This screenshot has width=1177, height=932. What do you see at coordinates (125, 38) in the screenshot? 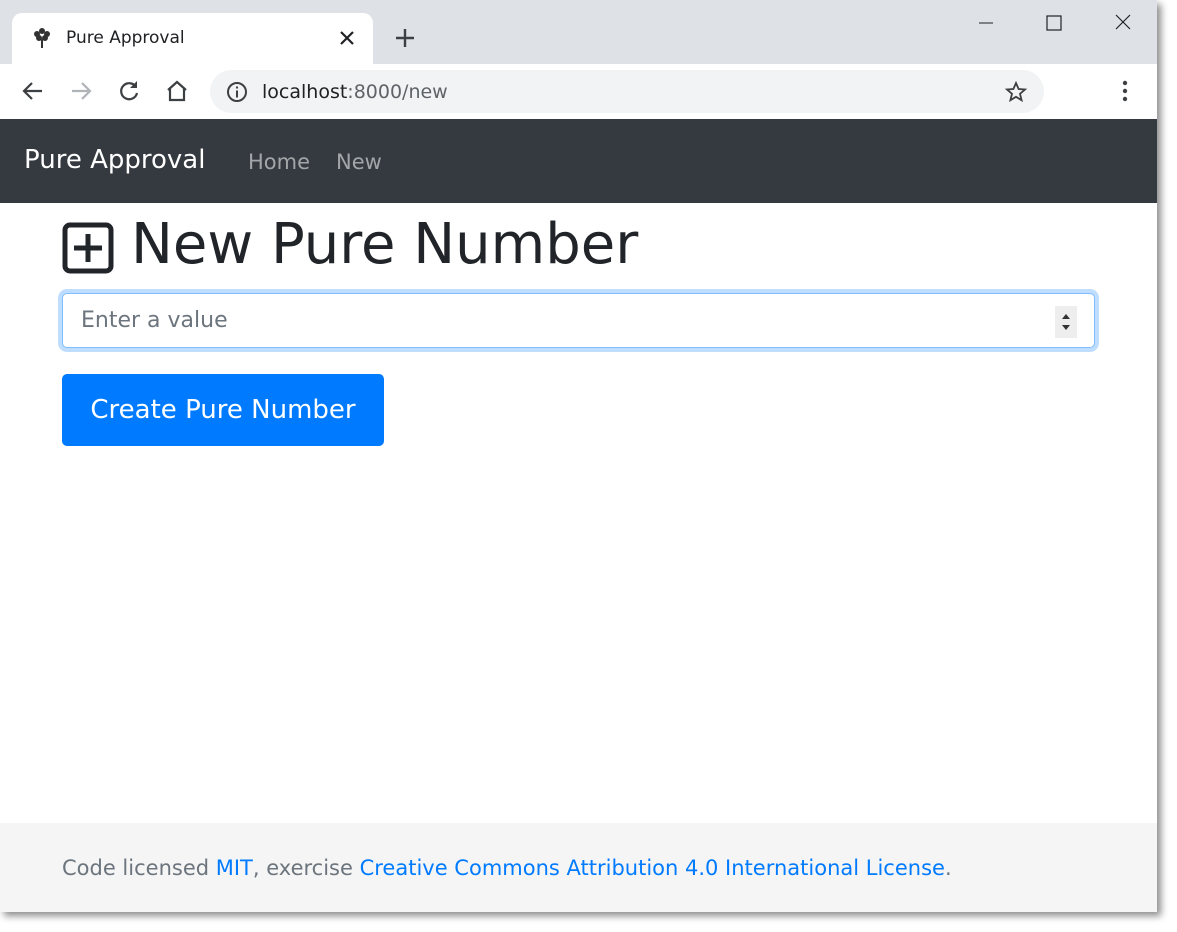
I see `tab-title: Pure Approval` at bounding box center [125, 38].